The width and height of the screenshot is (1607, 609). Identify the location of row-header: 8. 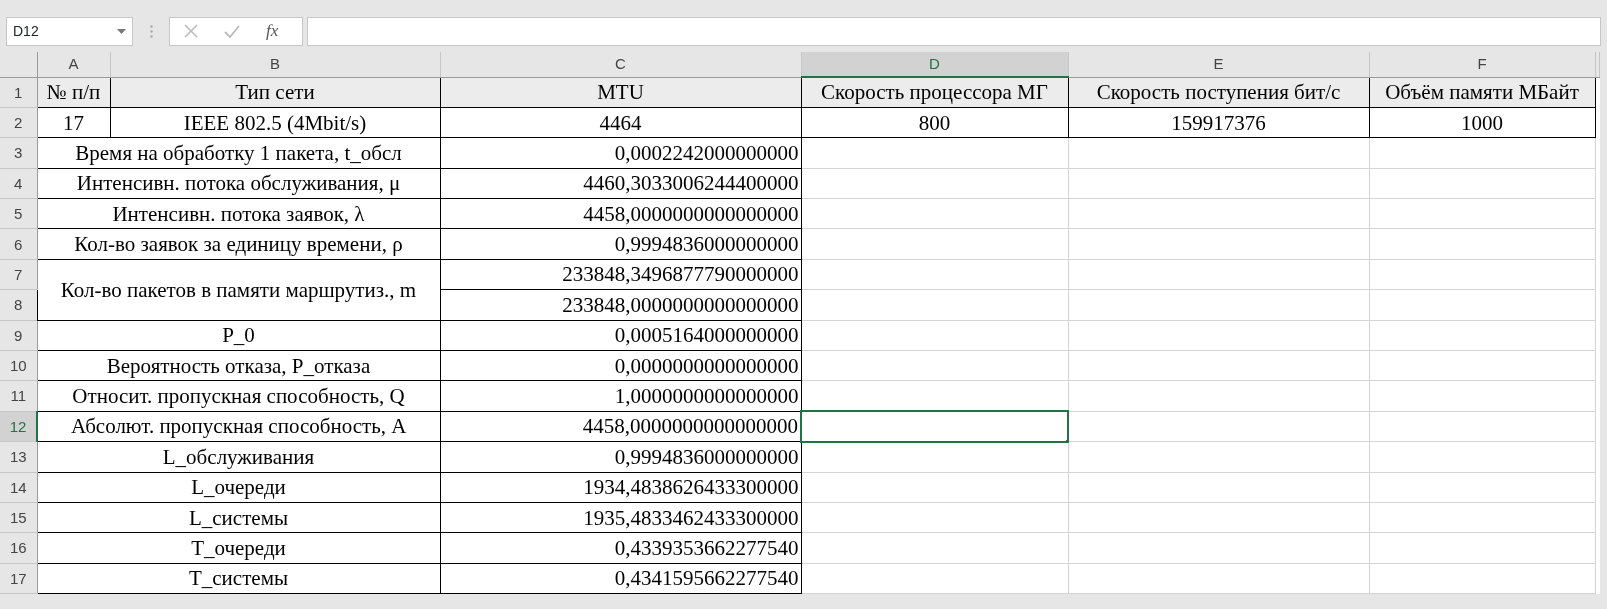
(18, 305).